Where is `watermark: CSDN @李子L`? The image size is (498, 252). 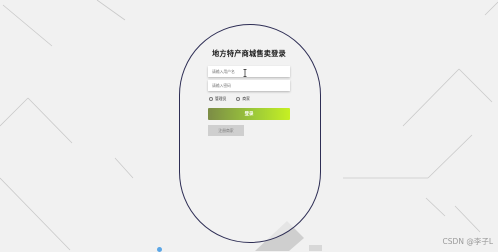 watermark: CSDN @李子L is located at coordinates (467, 241).